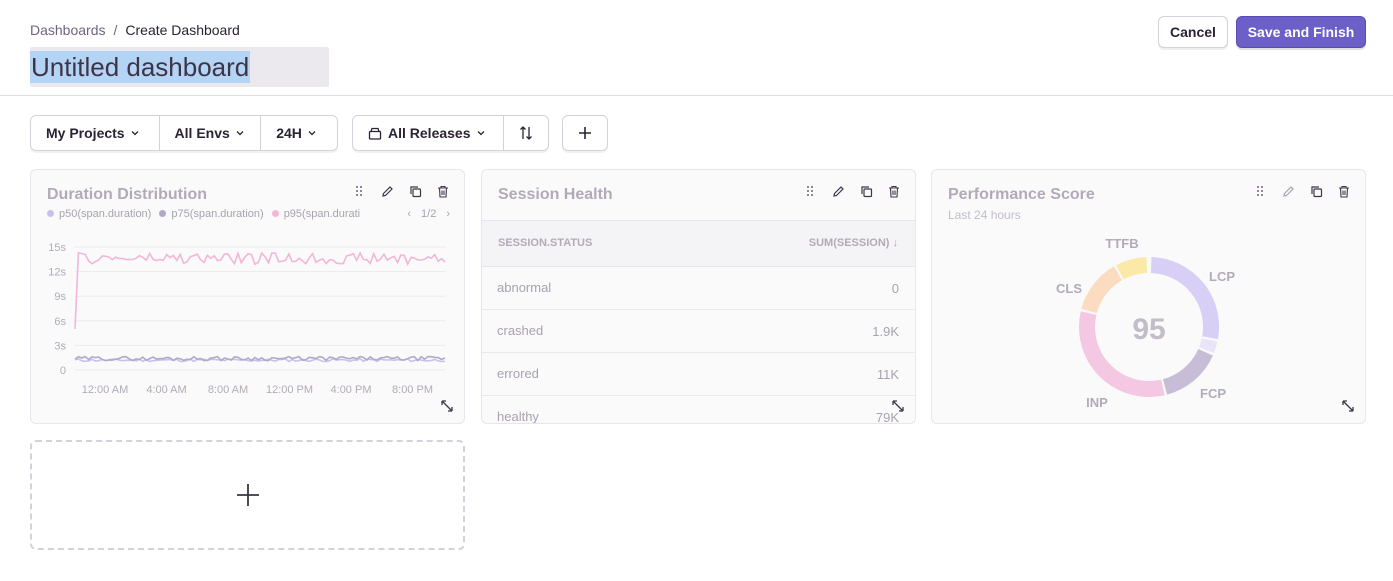  What do you see at coordinates (885, 331) in the screenshot?
I see `cell-sum: 1.9K` at bounding box center [885, 331].